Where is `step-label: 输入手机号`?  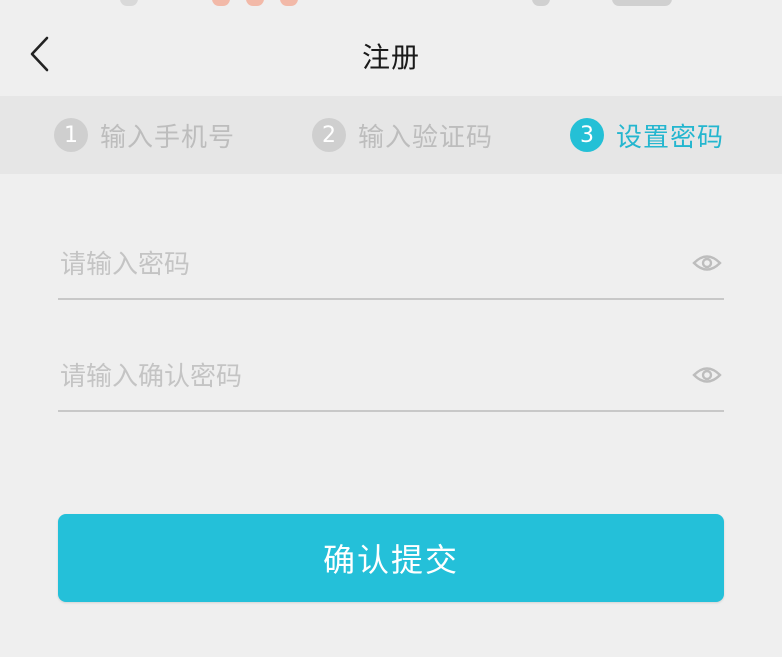
step-label: 输入手机号 is located at coordinates (168, 137).